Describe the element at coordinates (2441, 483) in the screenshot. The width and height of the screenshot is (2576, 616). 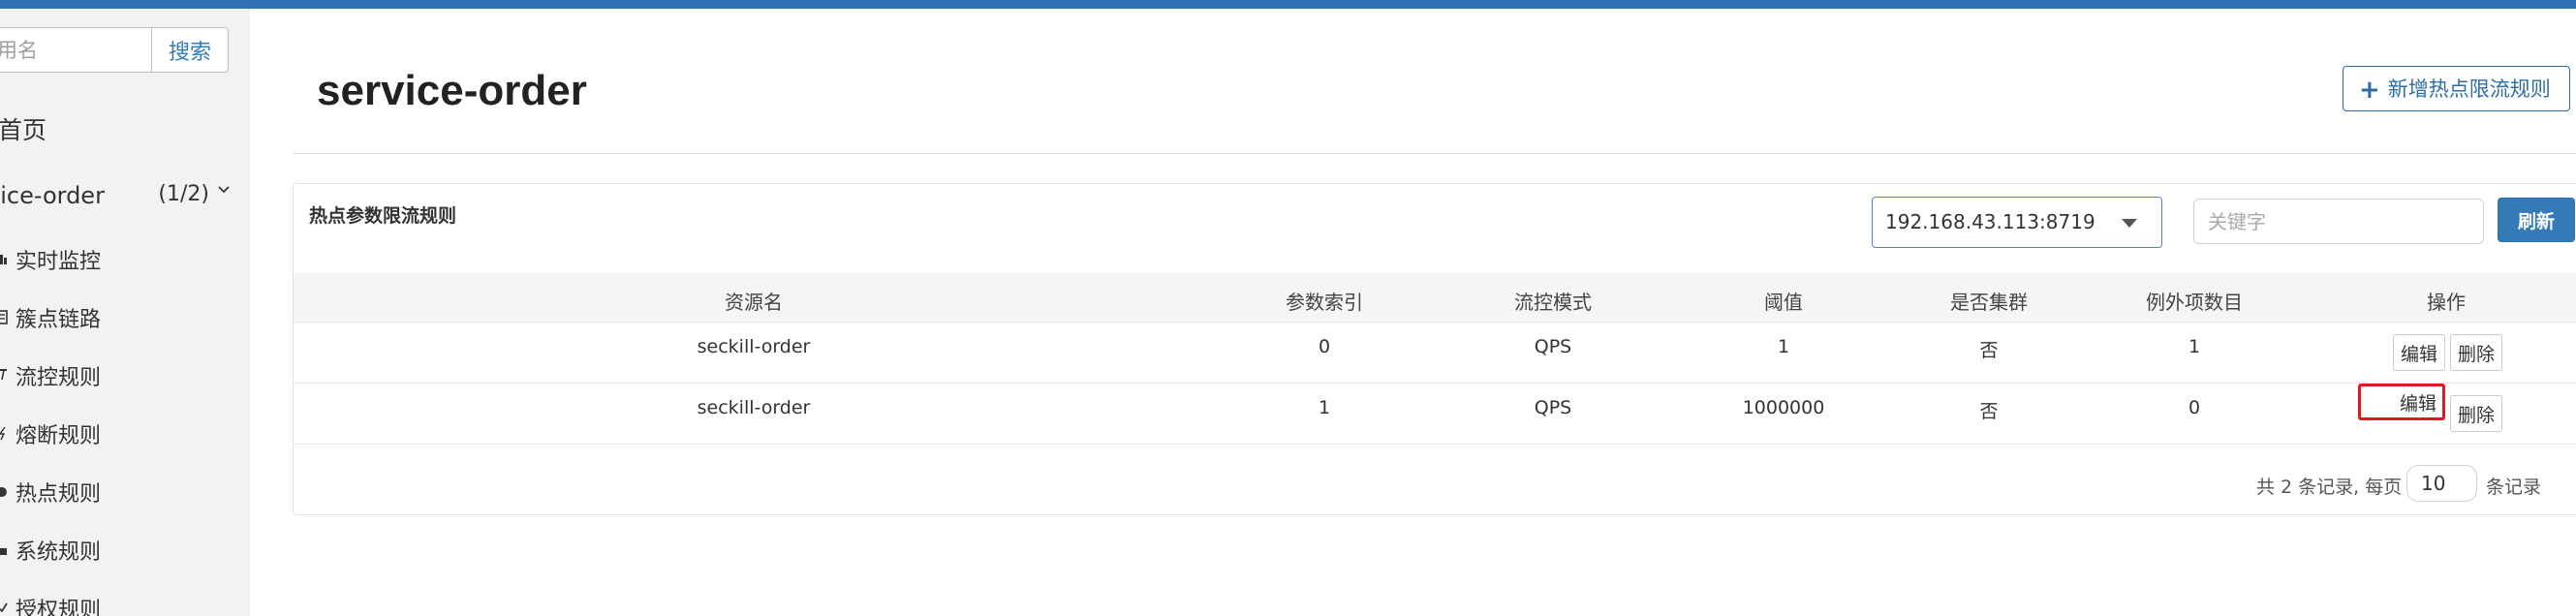
I see `page-size-input` at that location.